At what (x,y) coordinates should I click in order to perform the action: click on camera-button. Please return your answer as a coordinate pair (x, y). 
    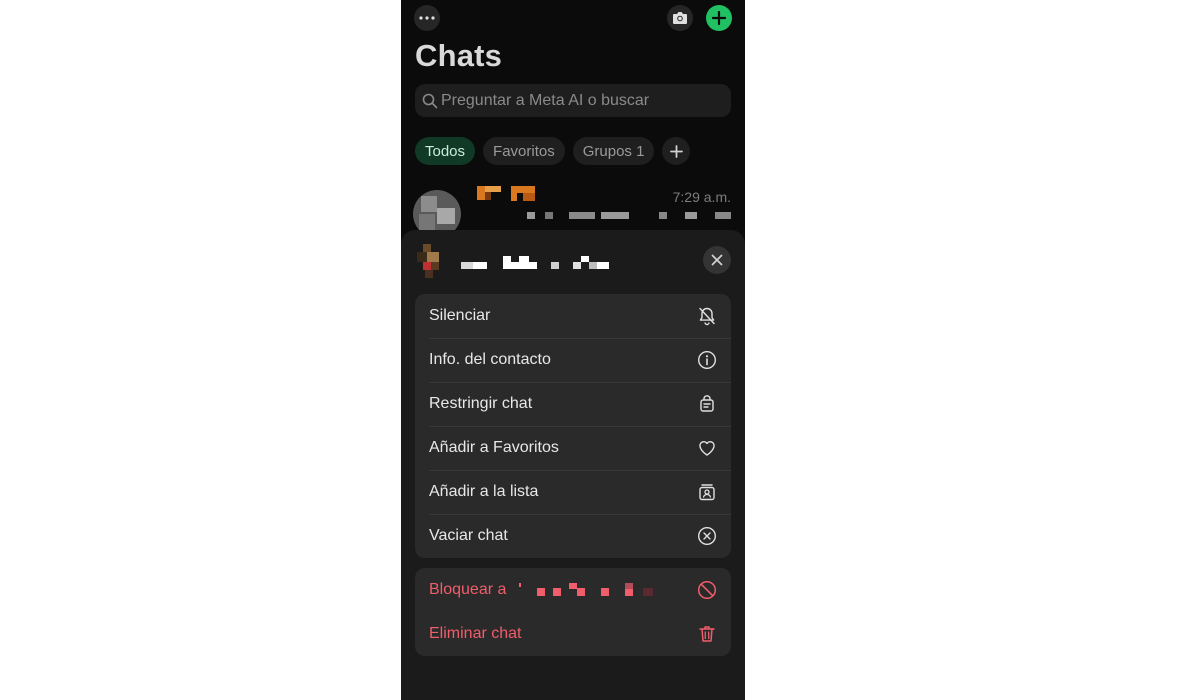
    Looking at the image, I should click on (680, 18).